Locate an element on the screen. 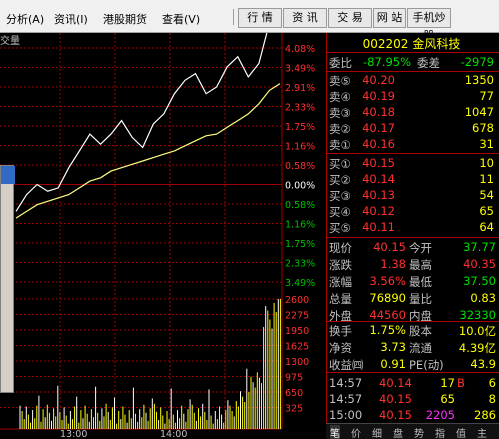  stat-value: 32330 is located at coordinates (477, 315).